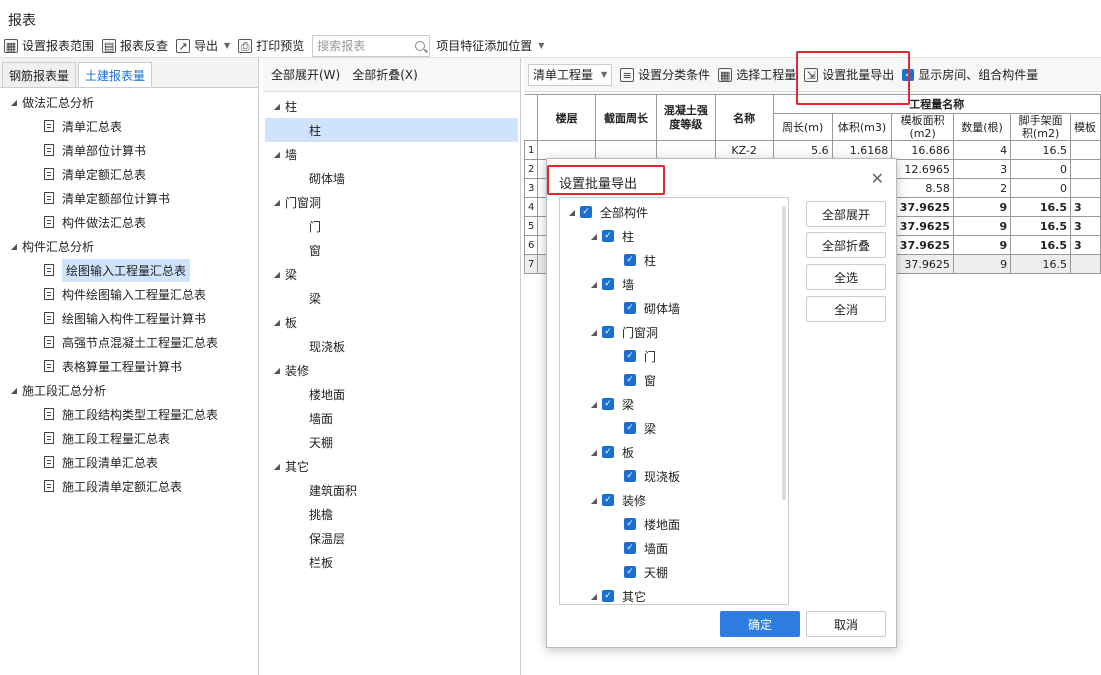 Image resolution: width=1101 pixels, height=675 pixels. What do you see at coordinates (115, 74) in the screenshot?
I see `tab-civil-report: 土建报表量` at bounding box center [115, 74].